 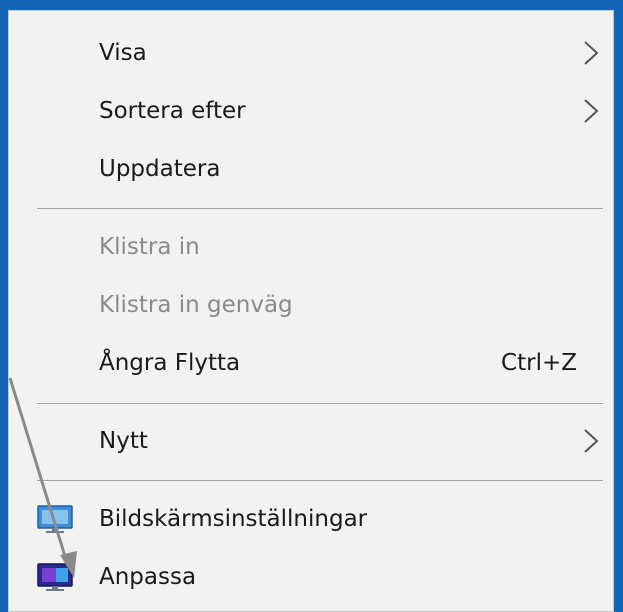 I want to click on shortcut-label: Ctrl+Z, so click(x=539, y=363).